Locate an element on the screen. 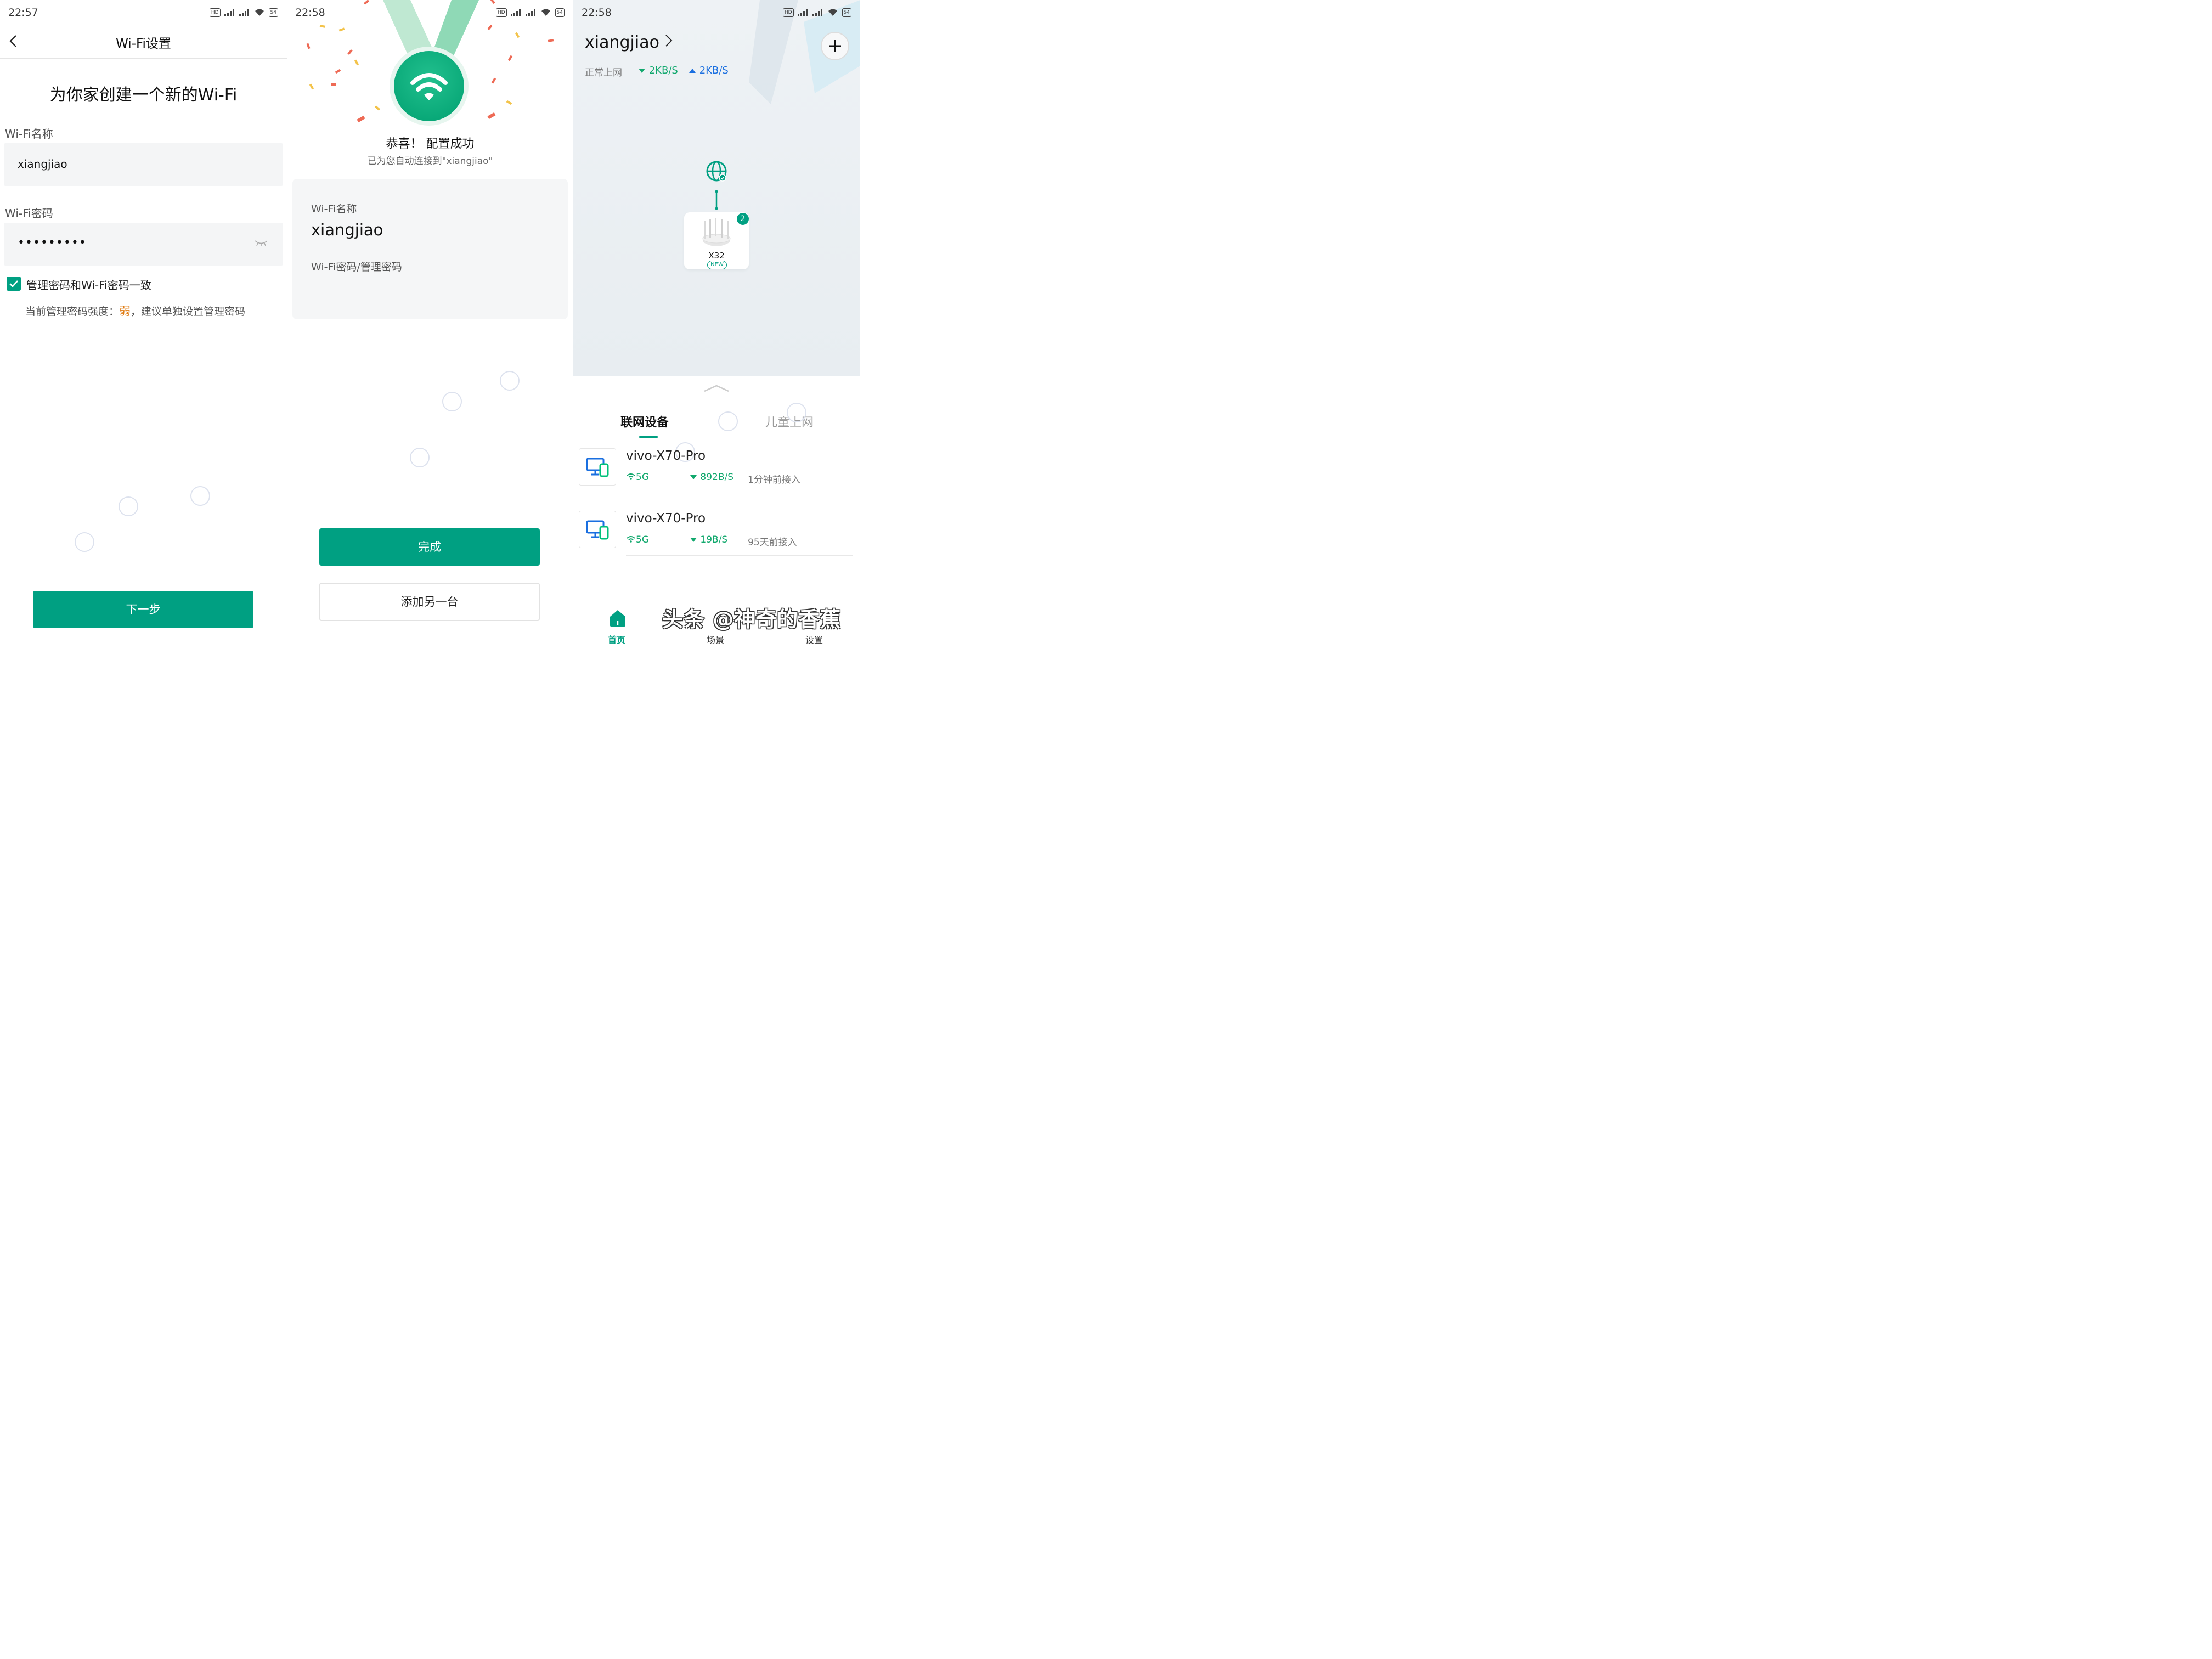  upload-speed: 2KB/S is located at coordinates (709, 70).